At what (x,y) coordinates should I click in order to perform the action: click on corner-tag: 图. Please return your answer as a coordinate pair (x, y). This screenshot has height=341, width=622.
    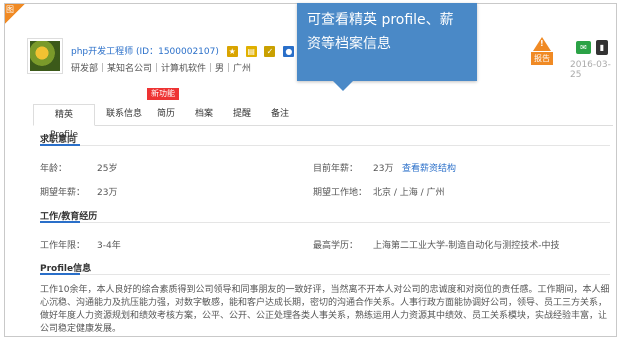
    Looking at the image, I should click on (15, 14).